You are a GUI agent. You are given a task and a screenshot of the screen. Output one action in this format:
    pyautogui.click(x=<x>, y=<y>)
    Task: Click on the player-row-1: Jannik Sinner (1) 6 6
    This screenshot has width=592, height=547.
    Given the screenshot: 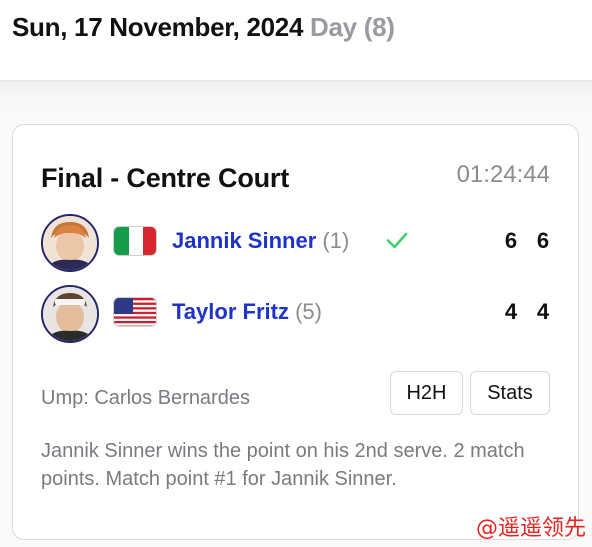 What is the action you would take?
    pyautogui.click(x=295, y=243)
    